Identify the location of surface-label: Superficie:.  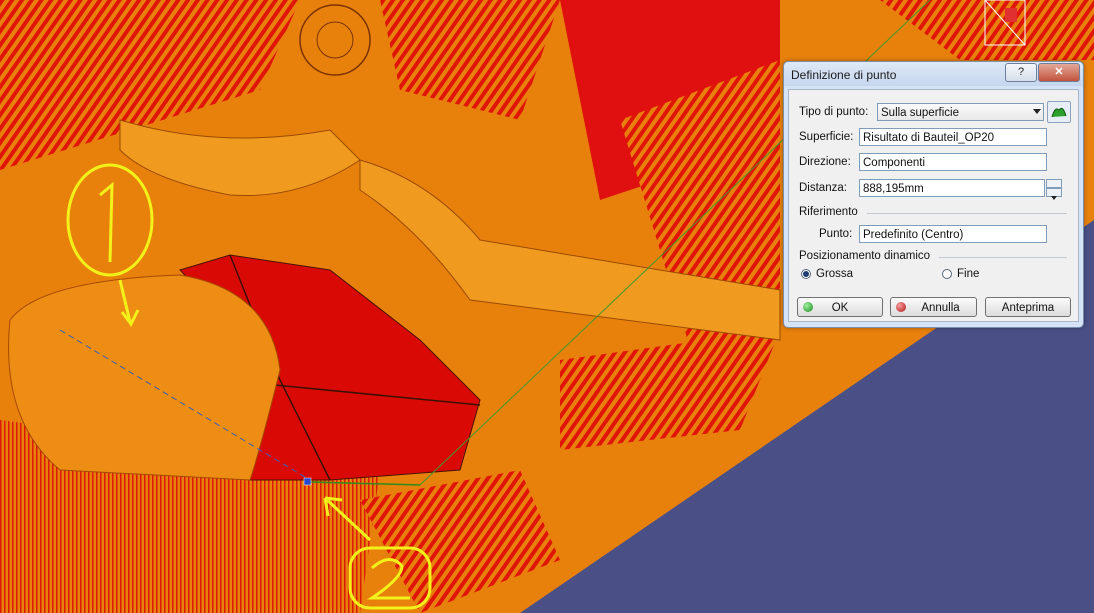
(826, 137).